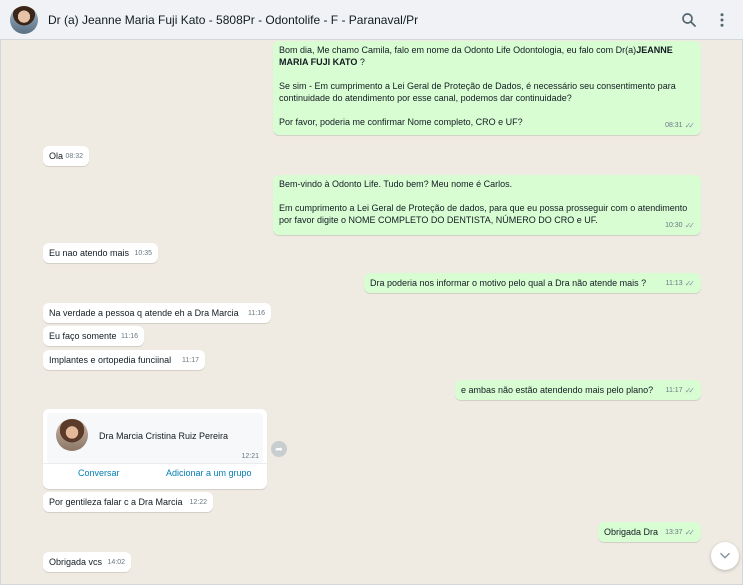 This screenshot has height=585, width=743. I want to click on message-meta: 08:32, so click(74, 157).